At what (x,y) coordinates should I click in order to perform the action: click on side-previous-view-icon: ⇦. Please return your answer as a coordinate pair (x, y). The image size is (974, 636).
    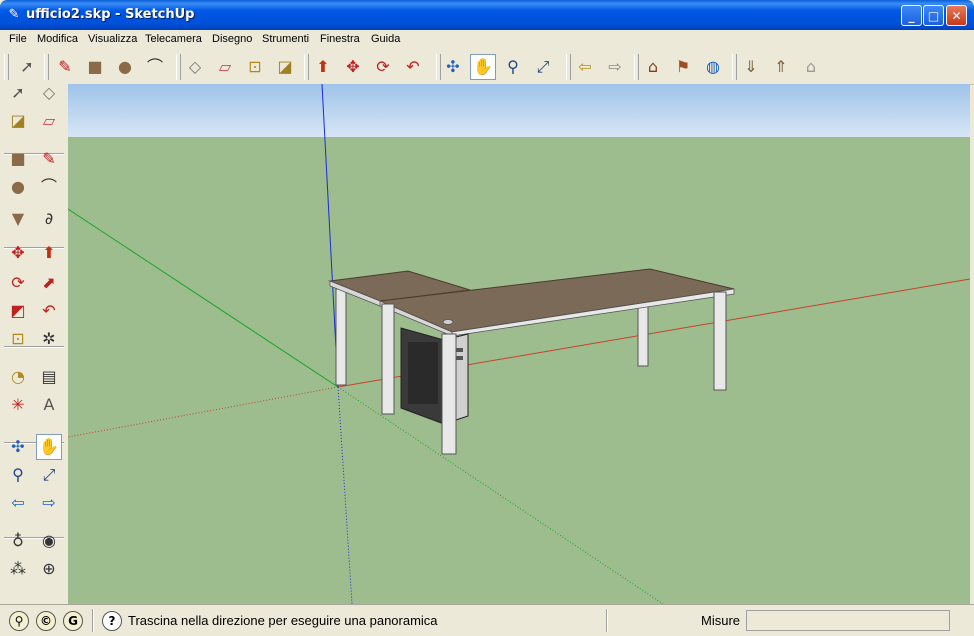
    Looking at the image, I should click on (18, 503).